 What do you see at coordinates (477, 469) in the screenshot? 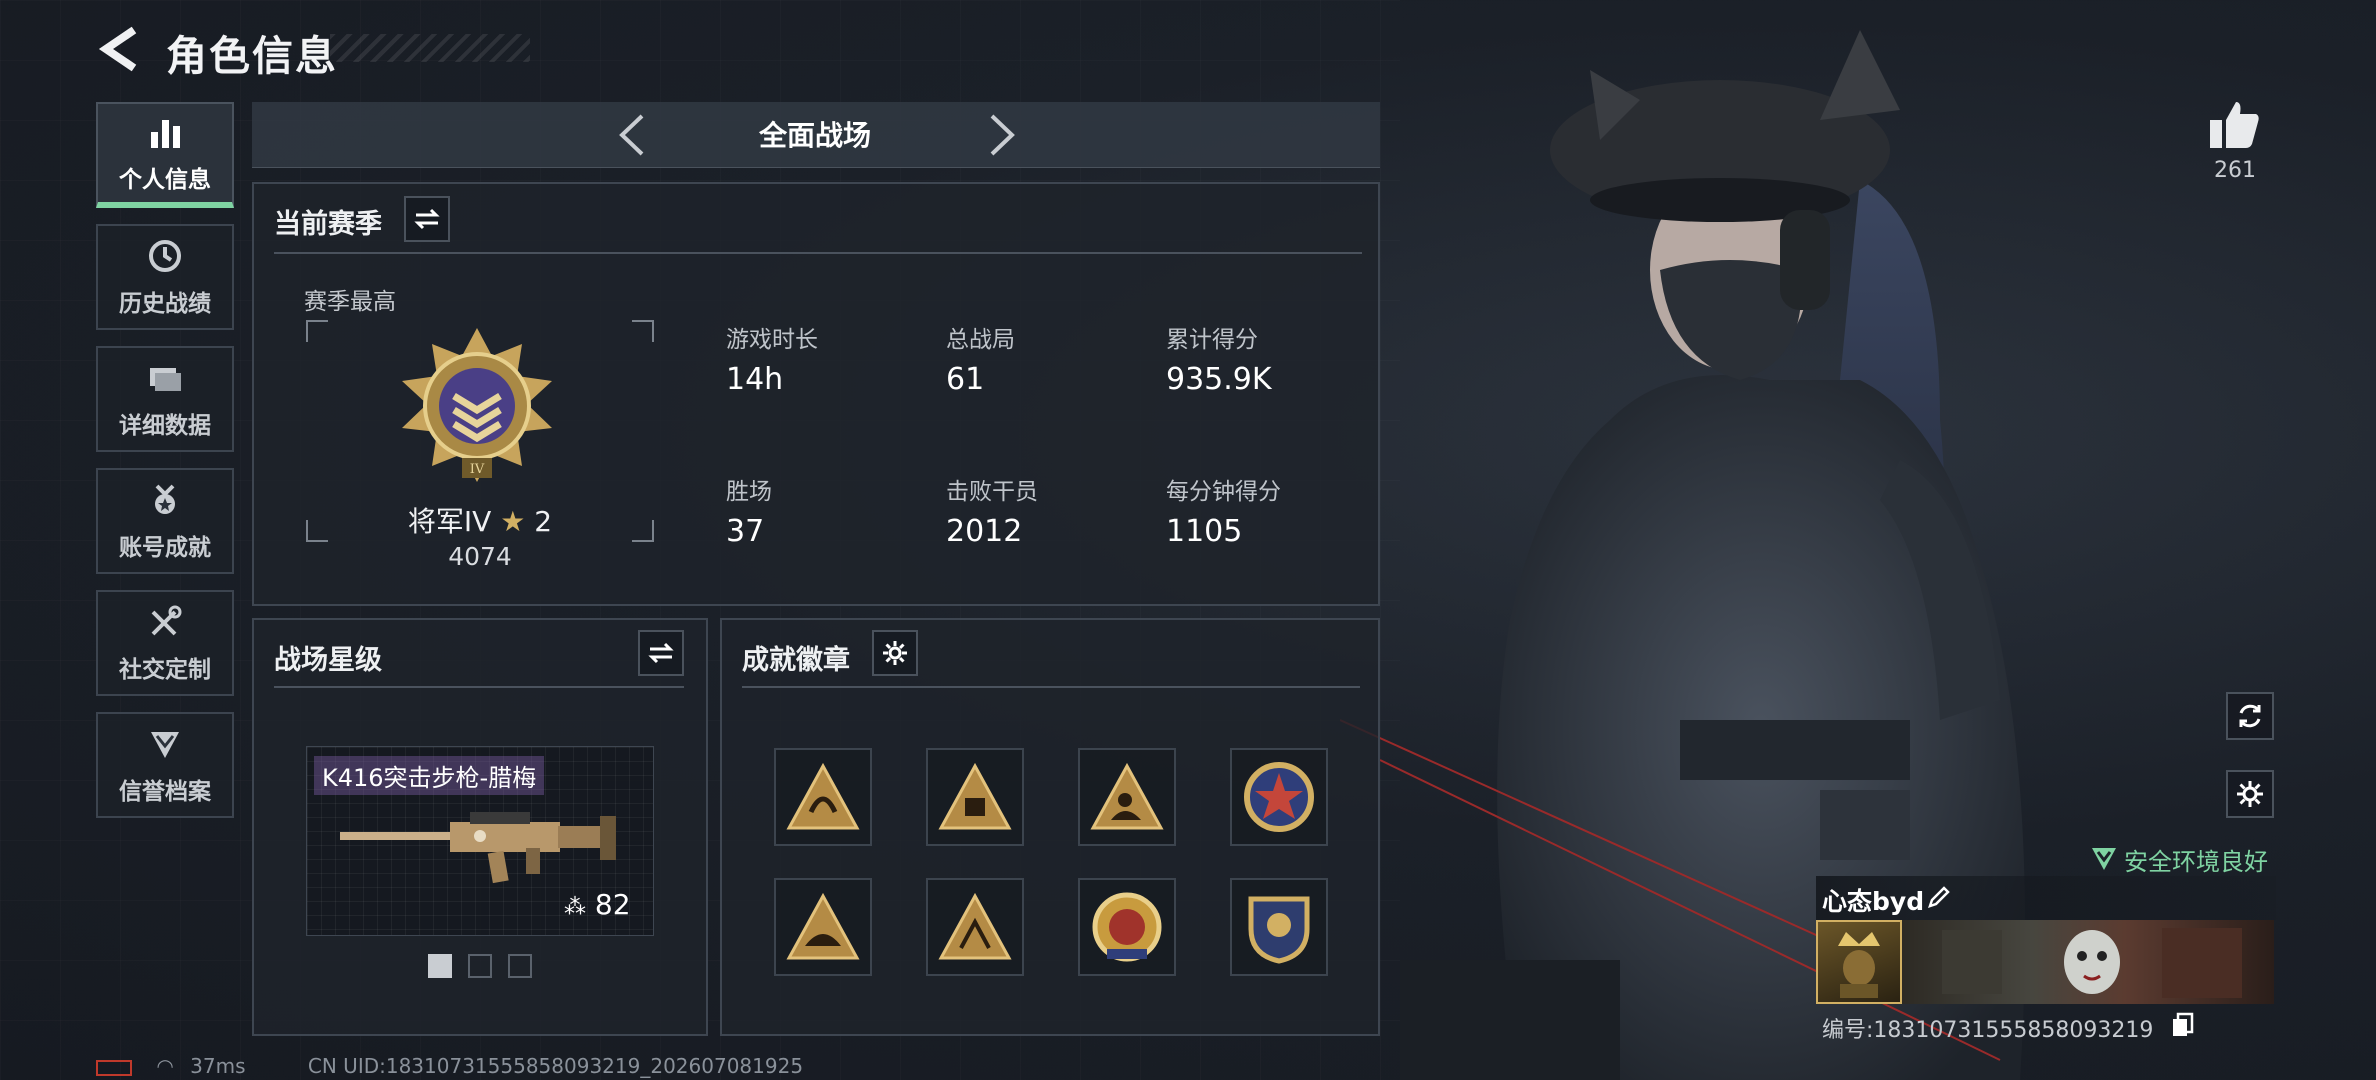
I see `svg-text: IV` at bounding box center [477, 469].